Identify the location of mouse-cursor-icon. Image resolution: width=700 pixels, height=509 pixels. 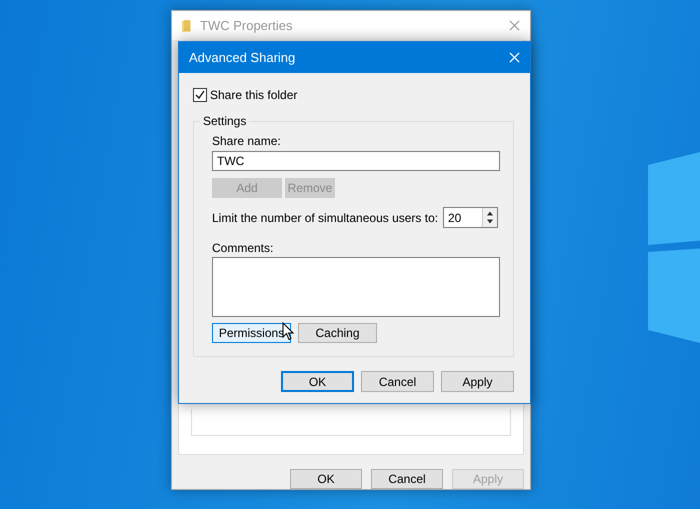
(288, 331).